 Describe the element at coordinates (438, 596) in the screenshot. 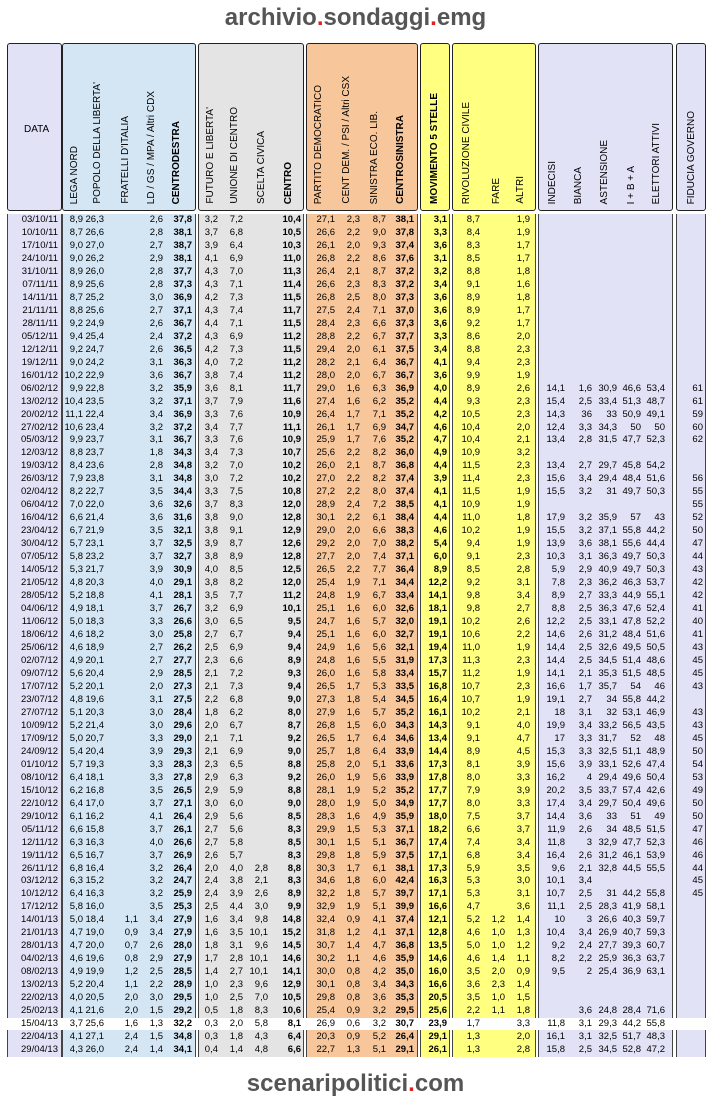

I see `cell-value: 14,1` at that location.